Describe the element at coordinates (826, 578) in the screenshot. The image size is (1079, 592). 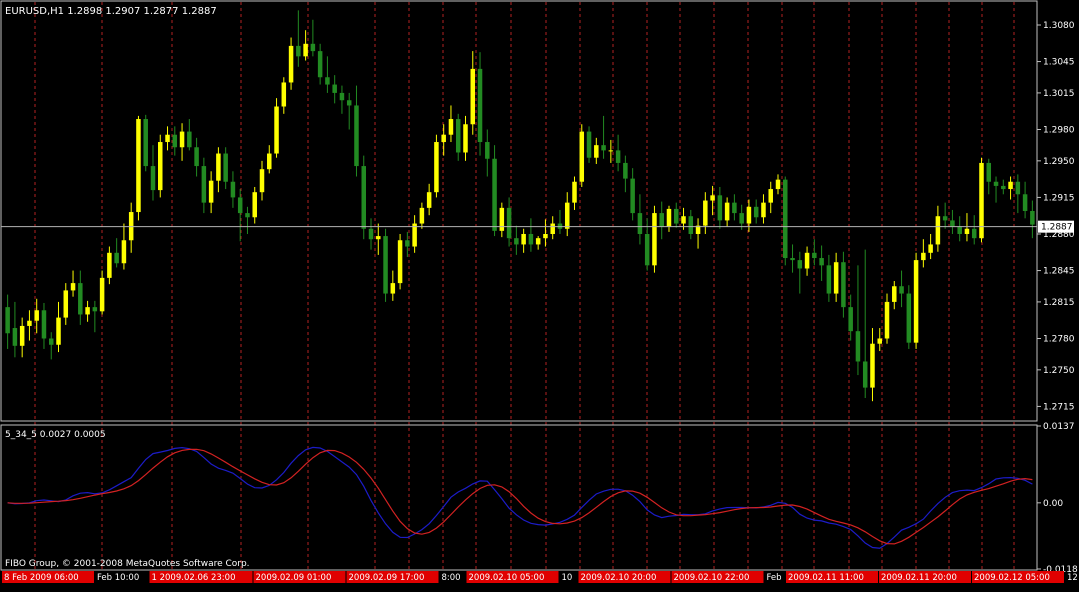
I see `time-axis-label: 2009.02.11 11:00` at that location.